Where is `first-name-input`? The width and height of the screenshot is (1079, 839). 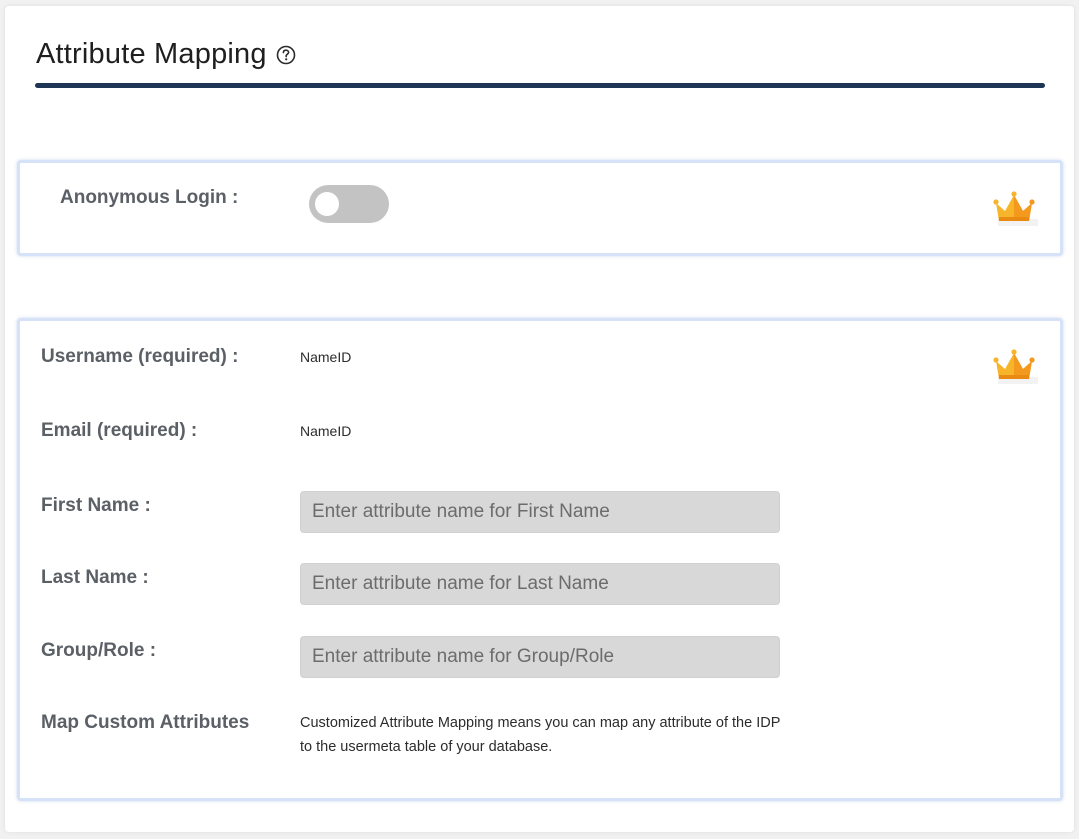 first-name-input is located at coordinates (540, 512).